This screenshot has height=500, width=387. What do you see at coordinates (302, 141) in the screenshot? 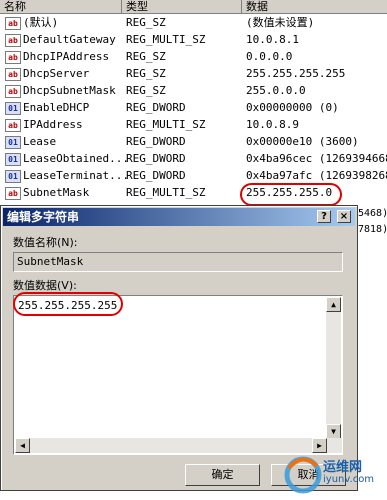
I see `value-data: 0x00000e10 (3600)` at bounding box center [302, 141].